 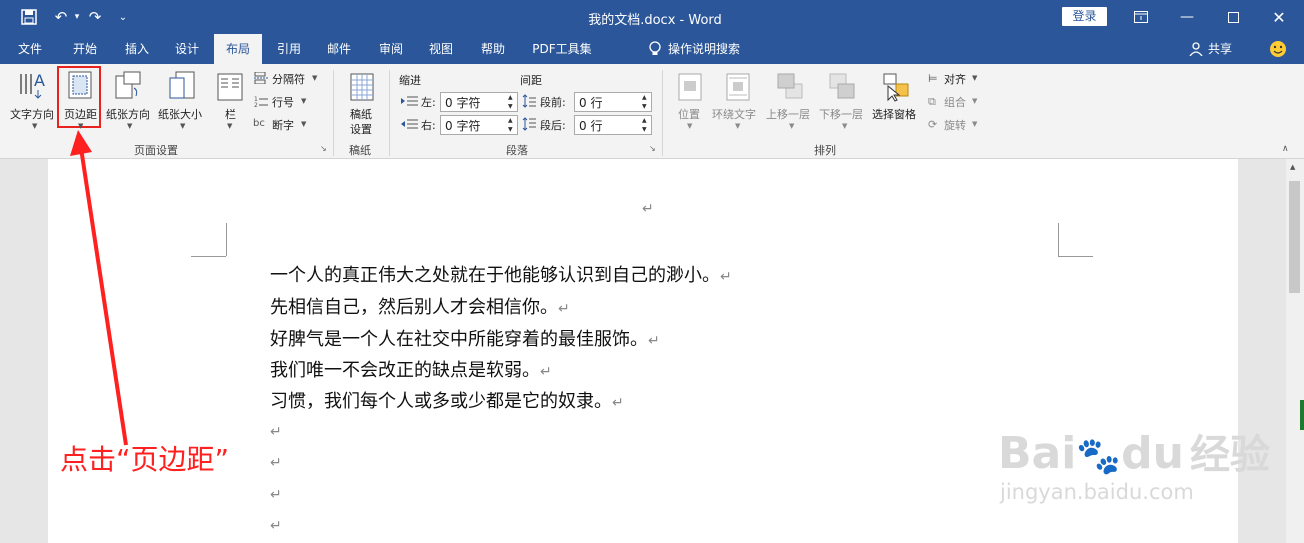 What do you see at coordinates (428, 125) in the screenshot?
I see `indent-right-label: 右:` at bounding box center [428, 125].